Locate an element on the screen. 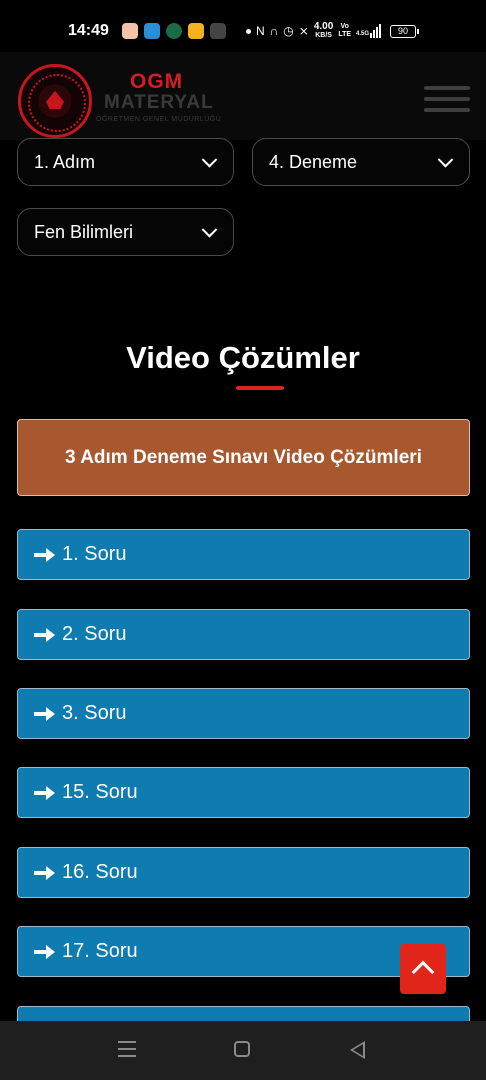 Image resolution: width=486 pixels, height=1080 pixels. status-bar: 14:49 N ∩ ◷ ⨯ 4.00 KB/S Vo LTE 4.5G 90 is located at coordinates (243, 26).